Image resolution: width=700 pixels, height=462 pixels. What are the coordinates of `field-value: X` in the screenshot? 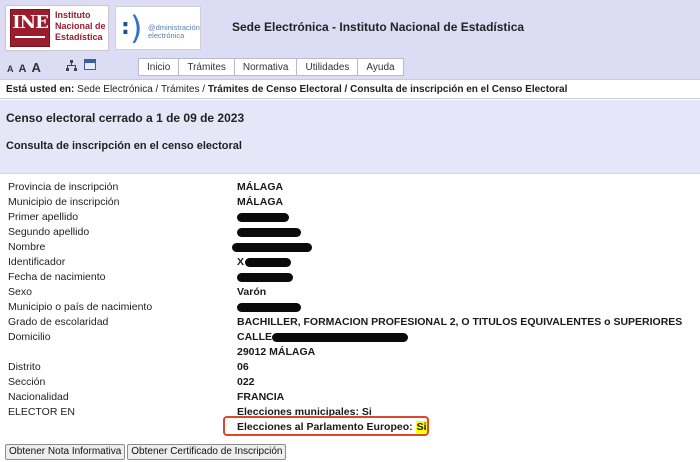 It's located at (264, 262).